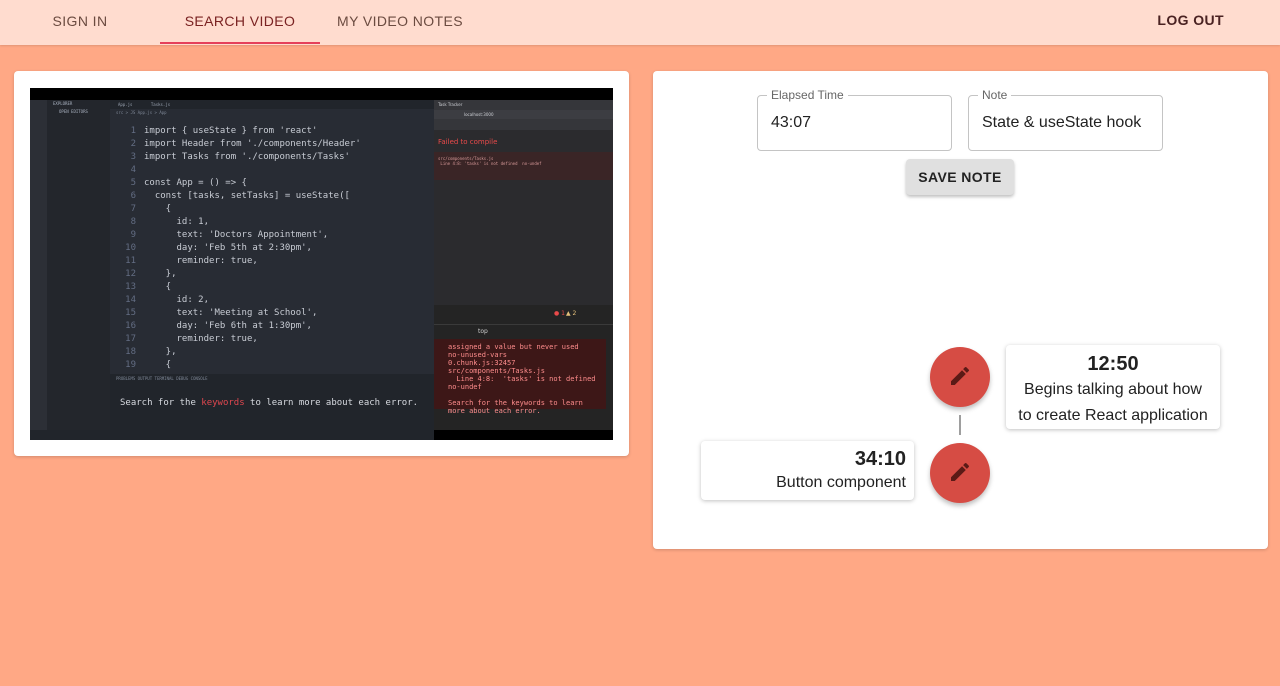 This screenshot has width=1280, height=686. What do you see at coordinates (130, 261) in the screenshot?
I see `line-number: 11` at bounding box center [130, 261].